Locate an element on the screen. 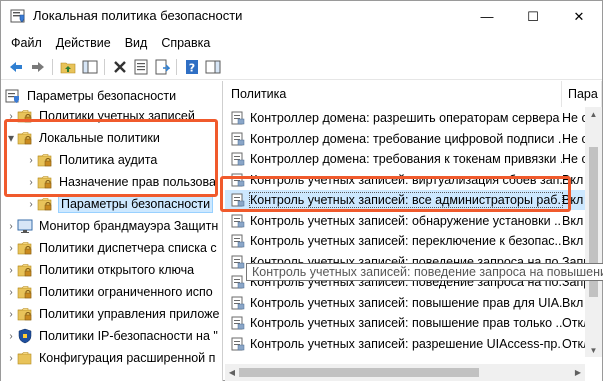 The width and height of the screenshot is (603, 381). tree-item: › Назначение прав пользова is located at coordinates (120, 182).